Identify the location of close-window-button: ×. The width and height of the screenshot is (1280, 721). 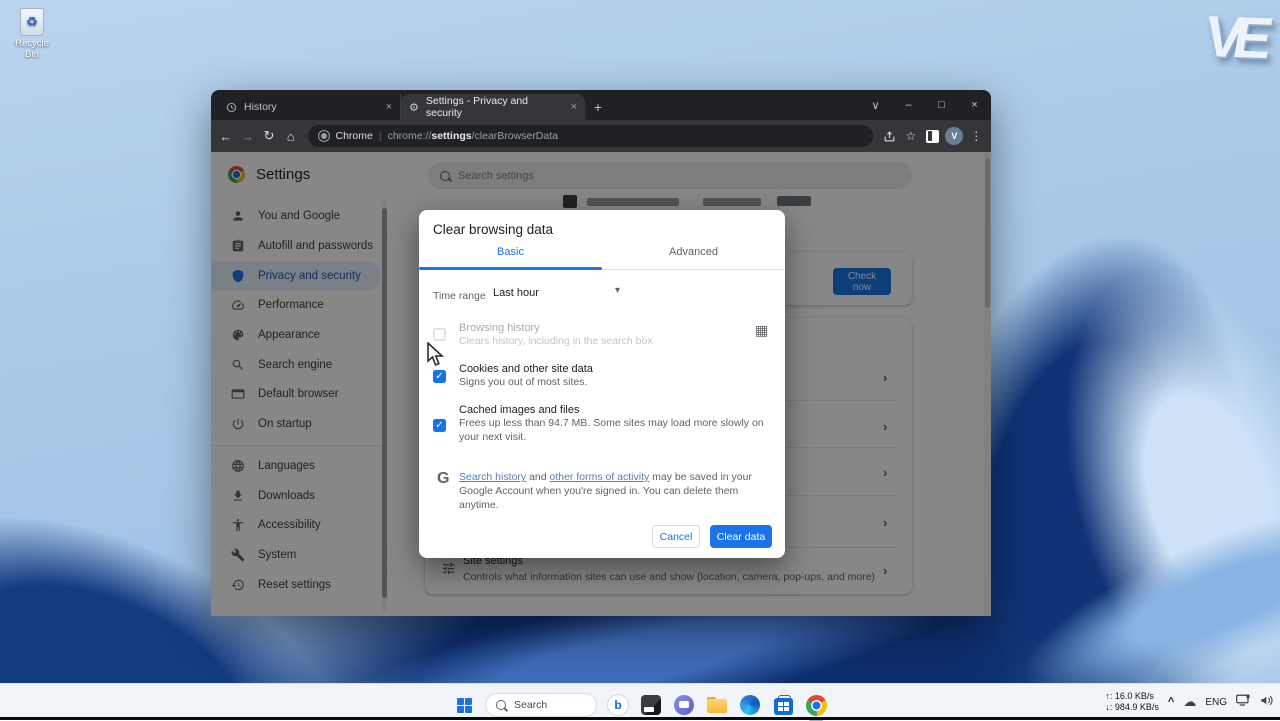
(974, 105).